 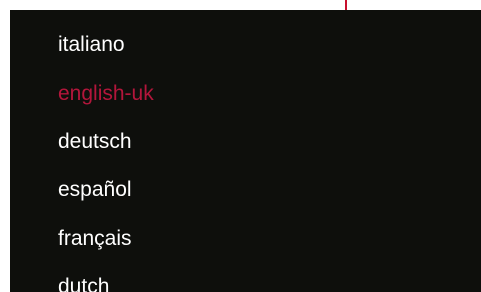 I want to click on language-option-deutsch: deutsch, so click(x=95, y=142).